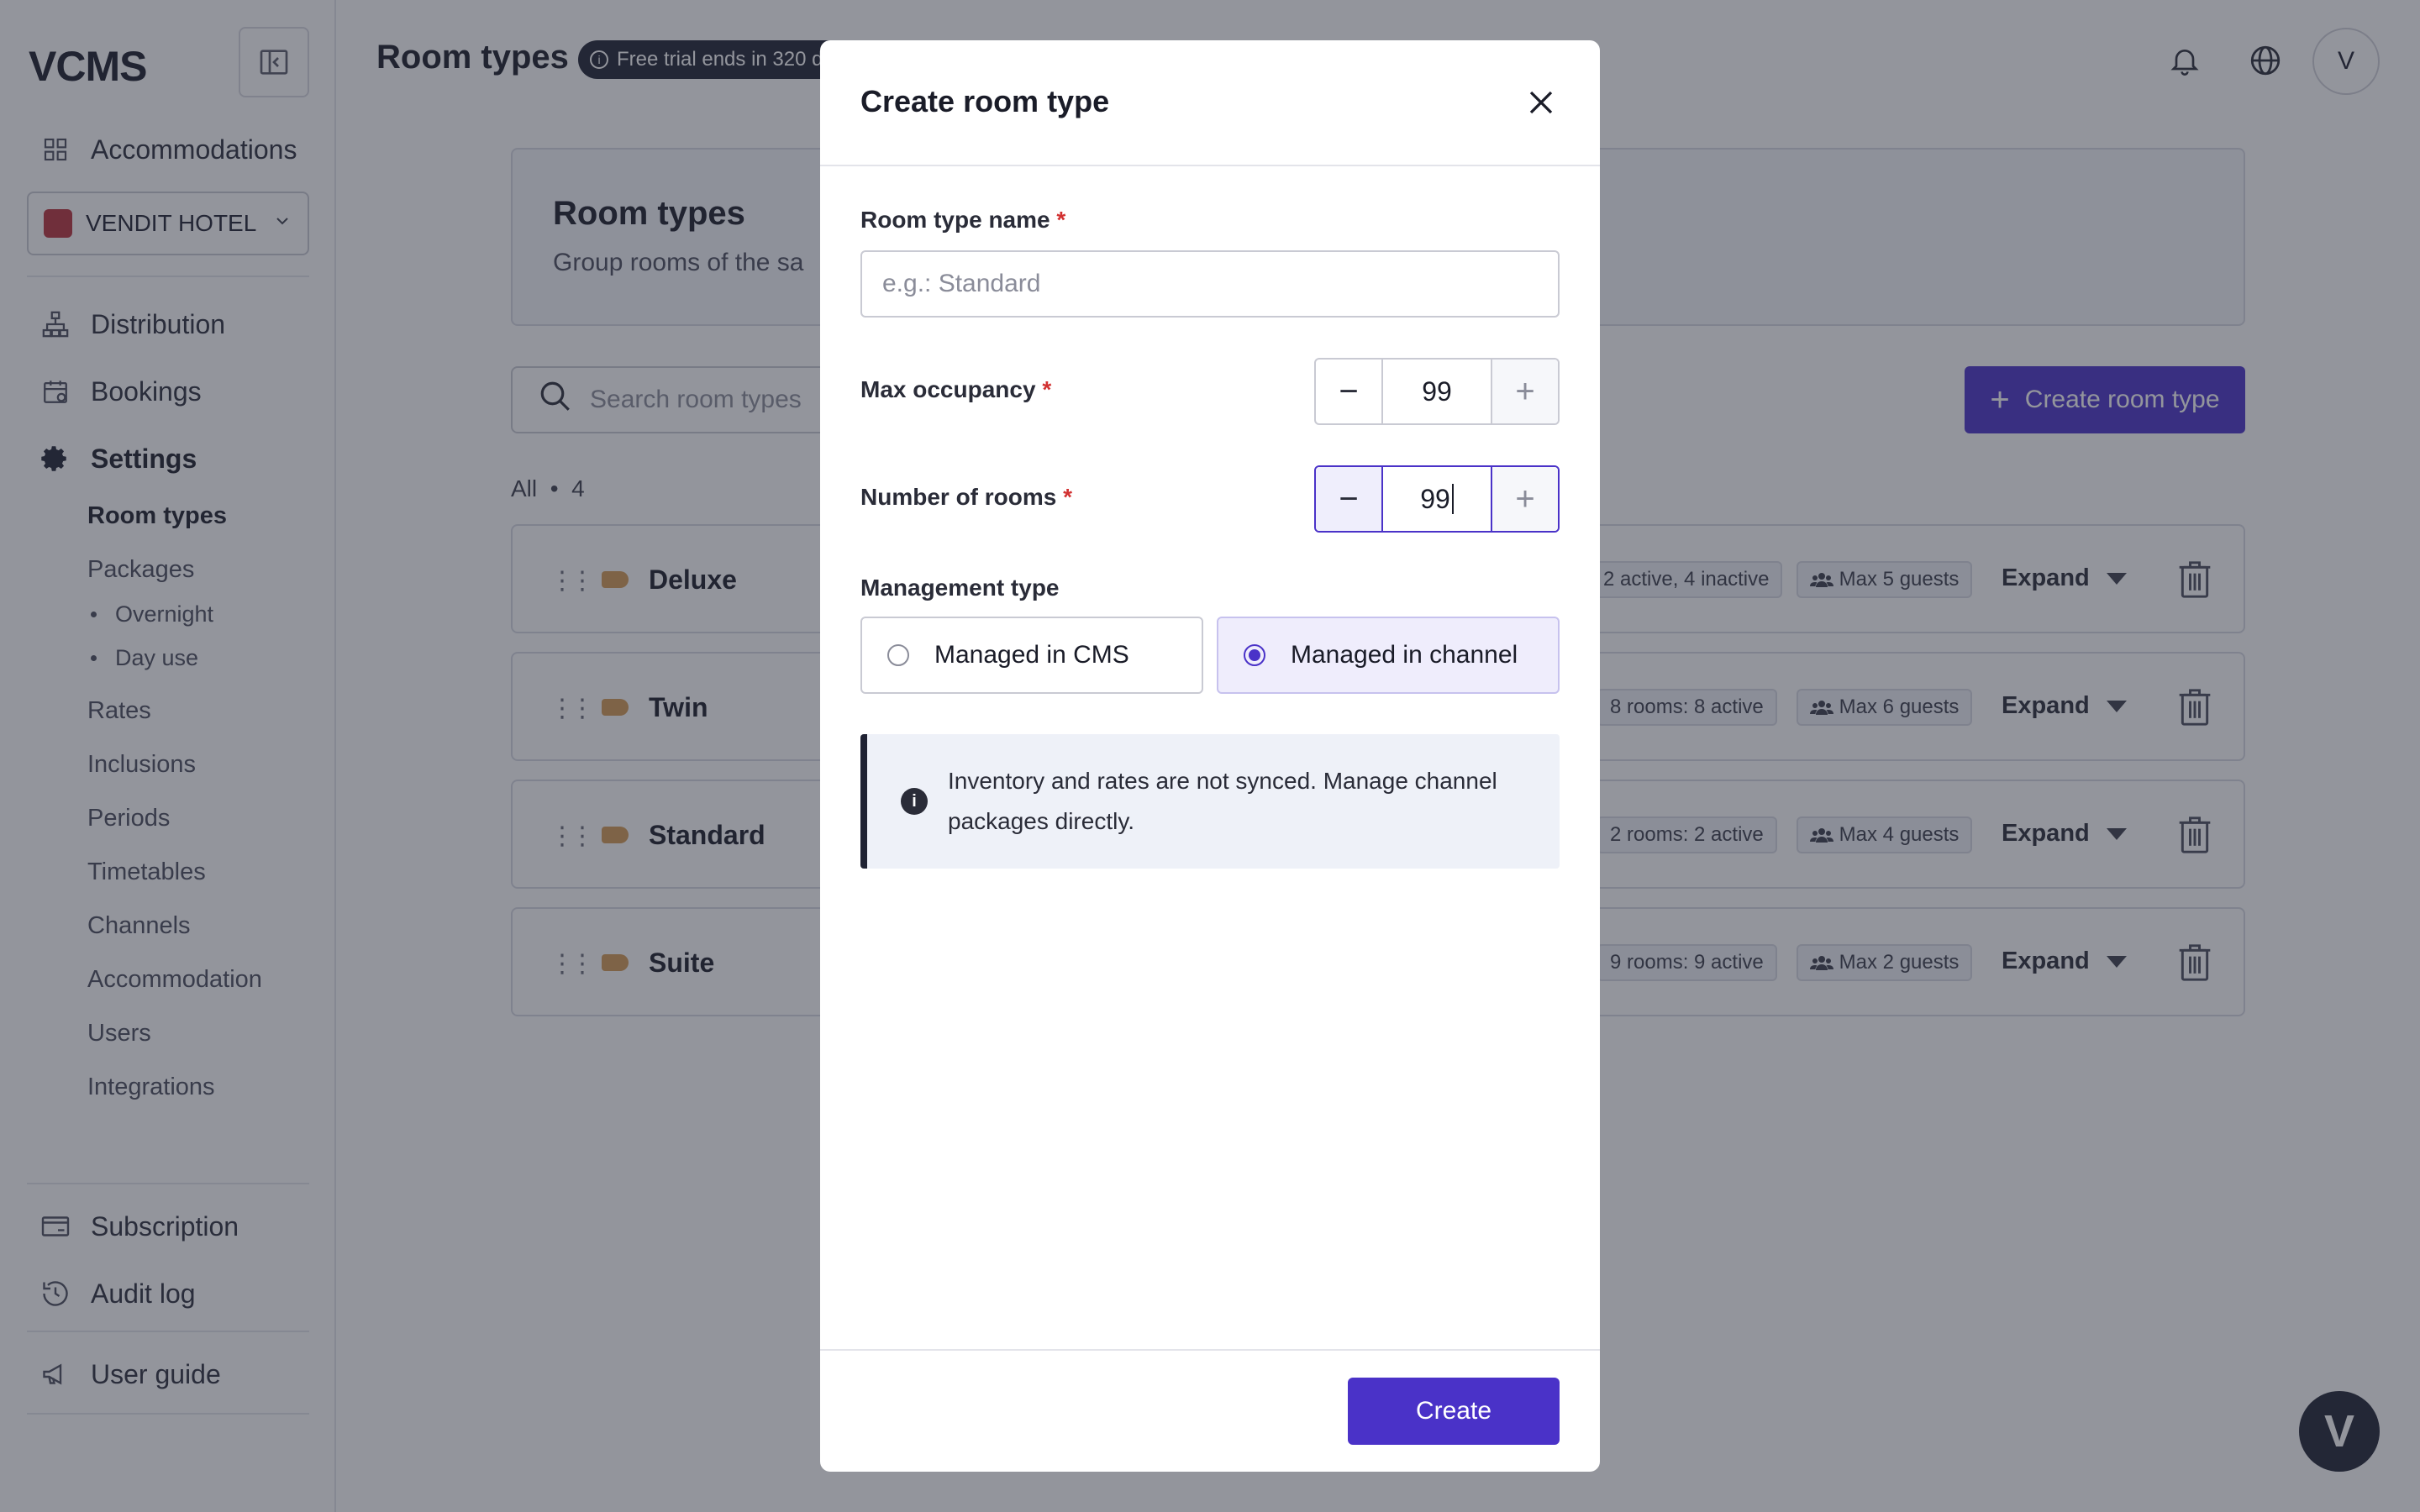 This screenshot has width=2420, height=1512. I want to click on max-occupancy-stepper: − 99 +, so click(1437, 391).